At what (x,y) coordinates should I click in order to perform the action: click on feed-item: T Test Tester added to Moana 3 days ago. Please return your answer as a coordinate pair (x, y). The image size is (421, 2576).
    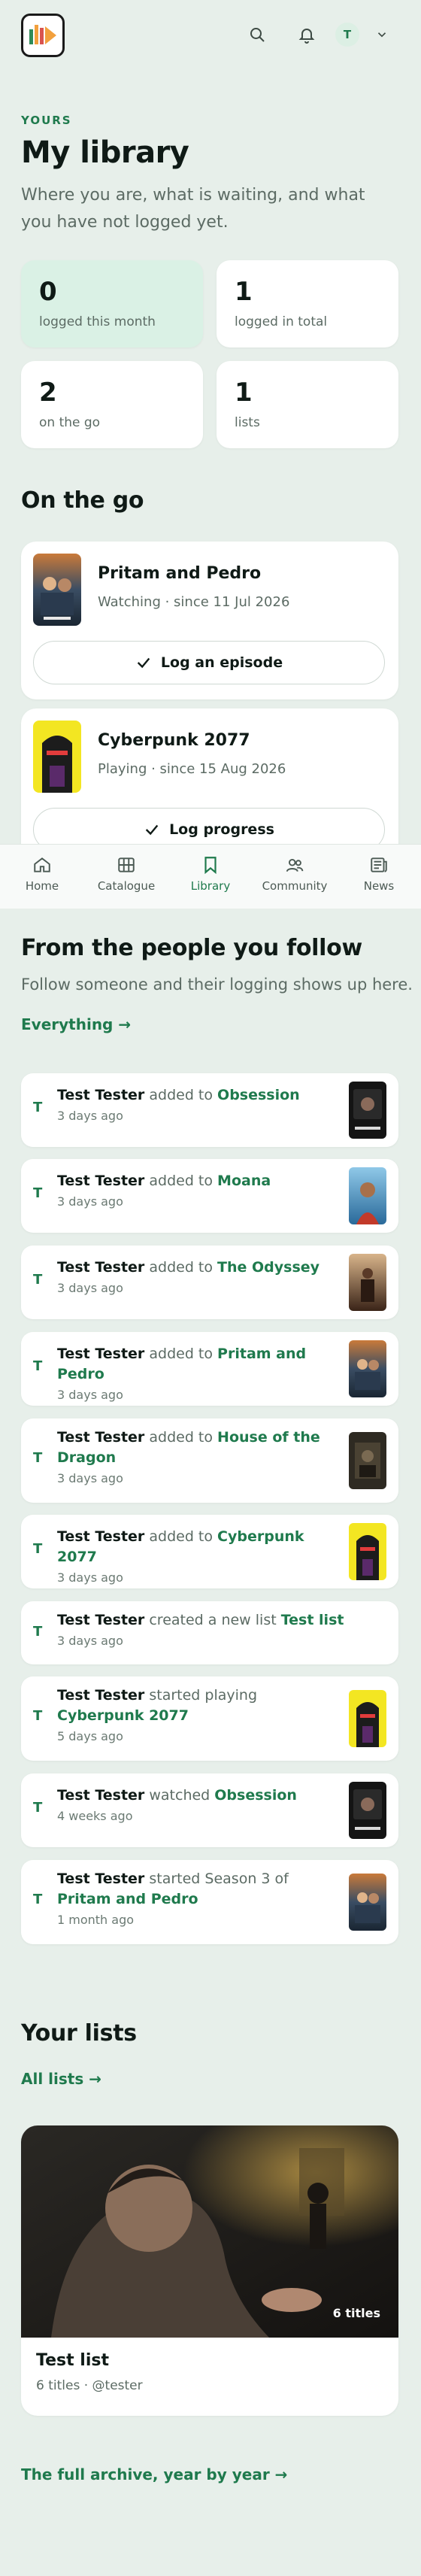
    Looking at the image, I should click on (209, 1196).